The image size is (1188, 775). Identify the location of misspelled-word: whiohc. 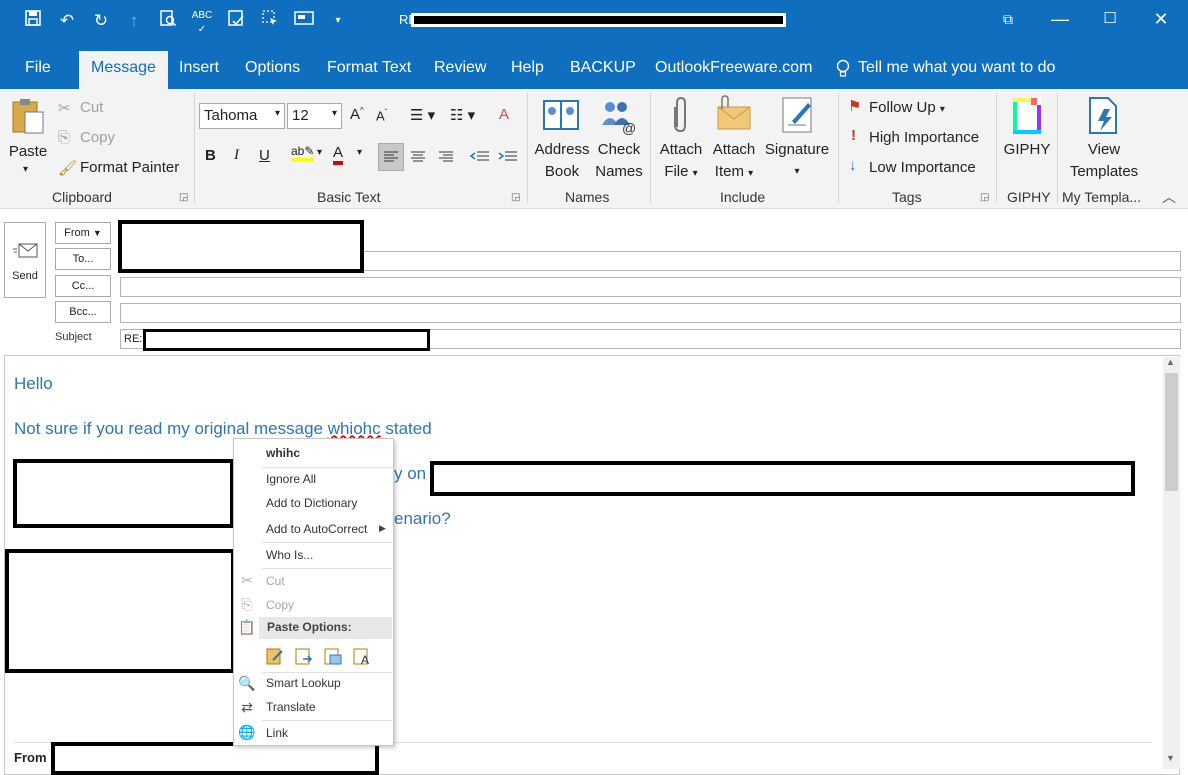
(354, 428).